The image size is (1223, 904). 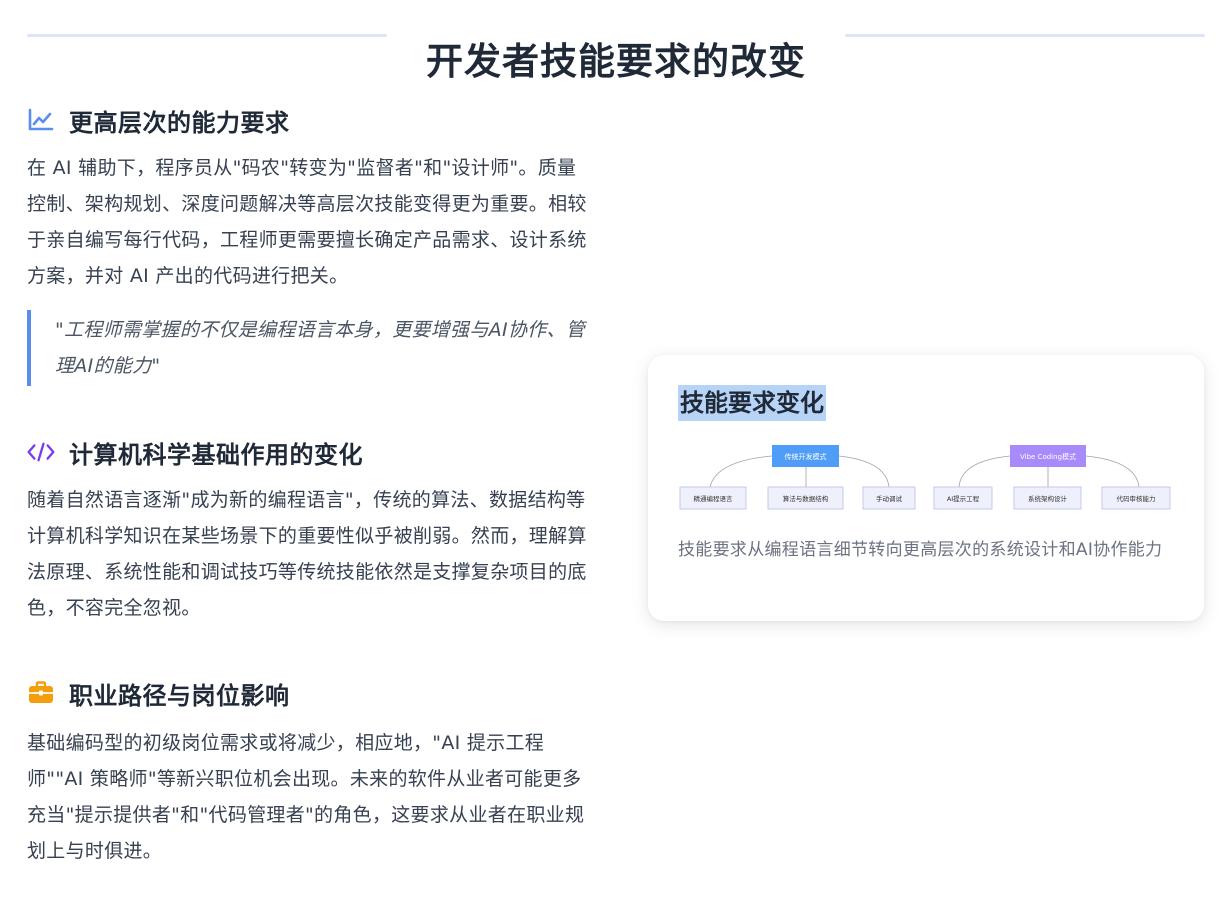 I want to click on left-child-label: 算法与数据结构, so click(x=806, y=498).